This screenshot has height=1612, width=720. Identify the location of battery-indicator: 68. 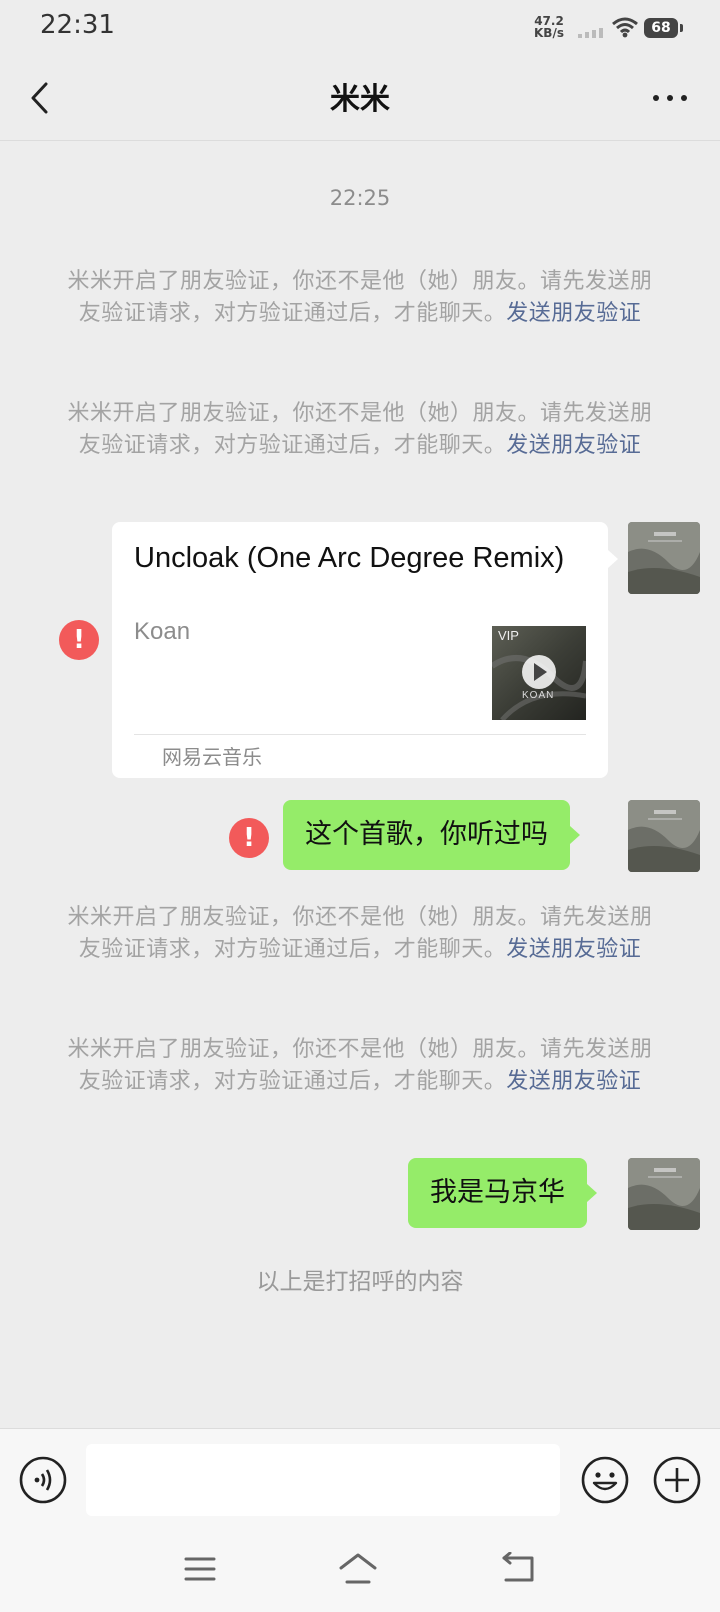
(661, 28).